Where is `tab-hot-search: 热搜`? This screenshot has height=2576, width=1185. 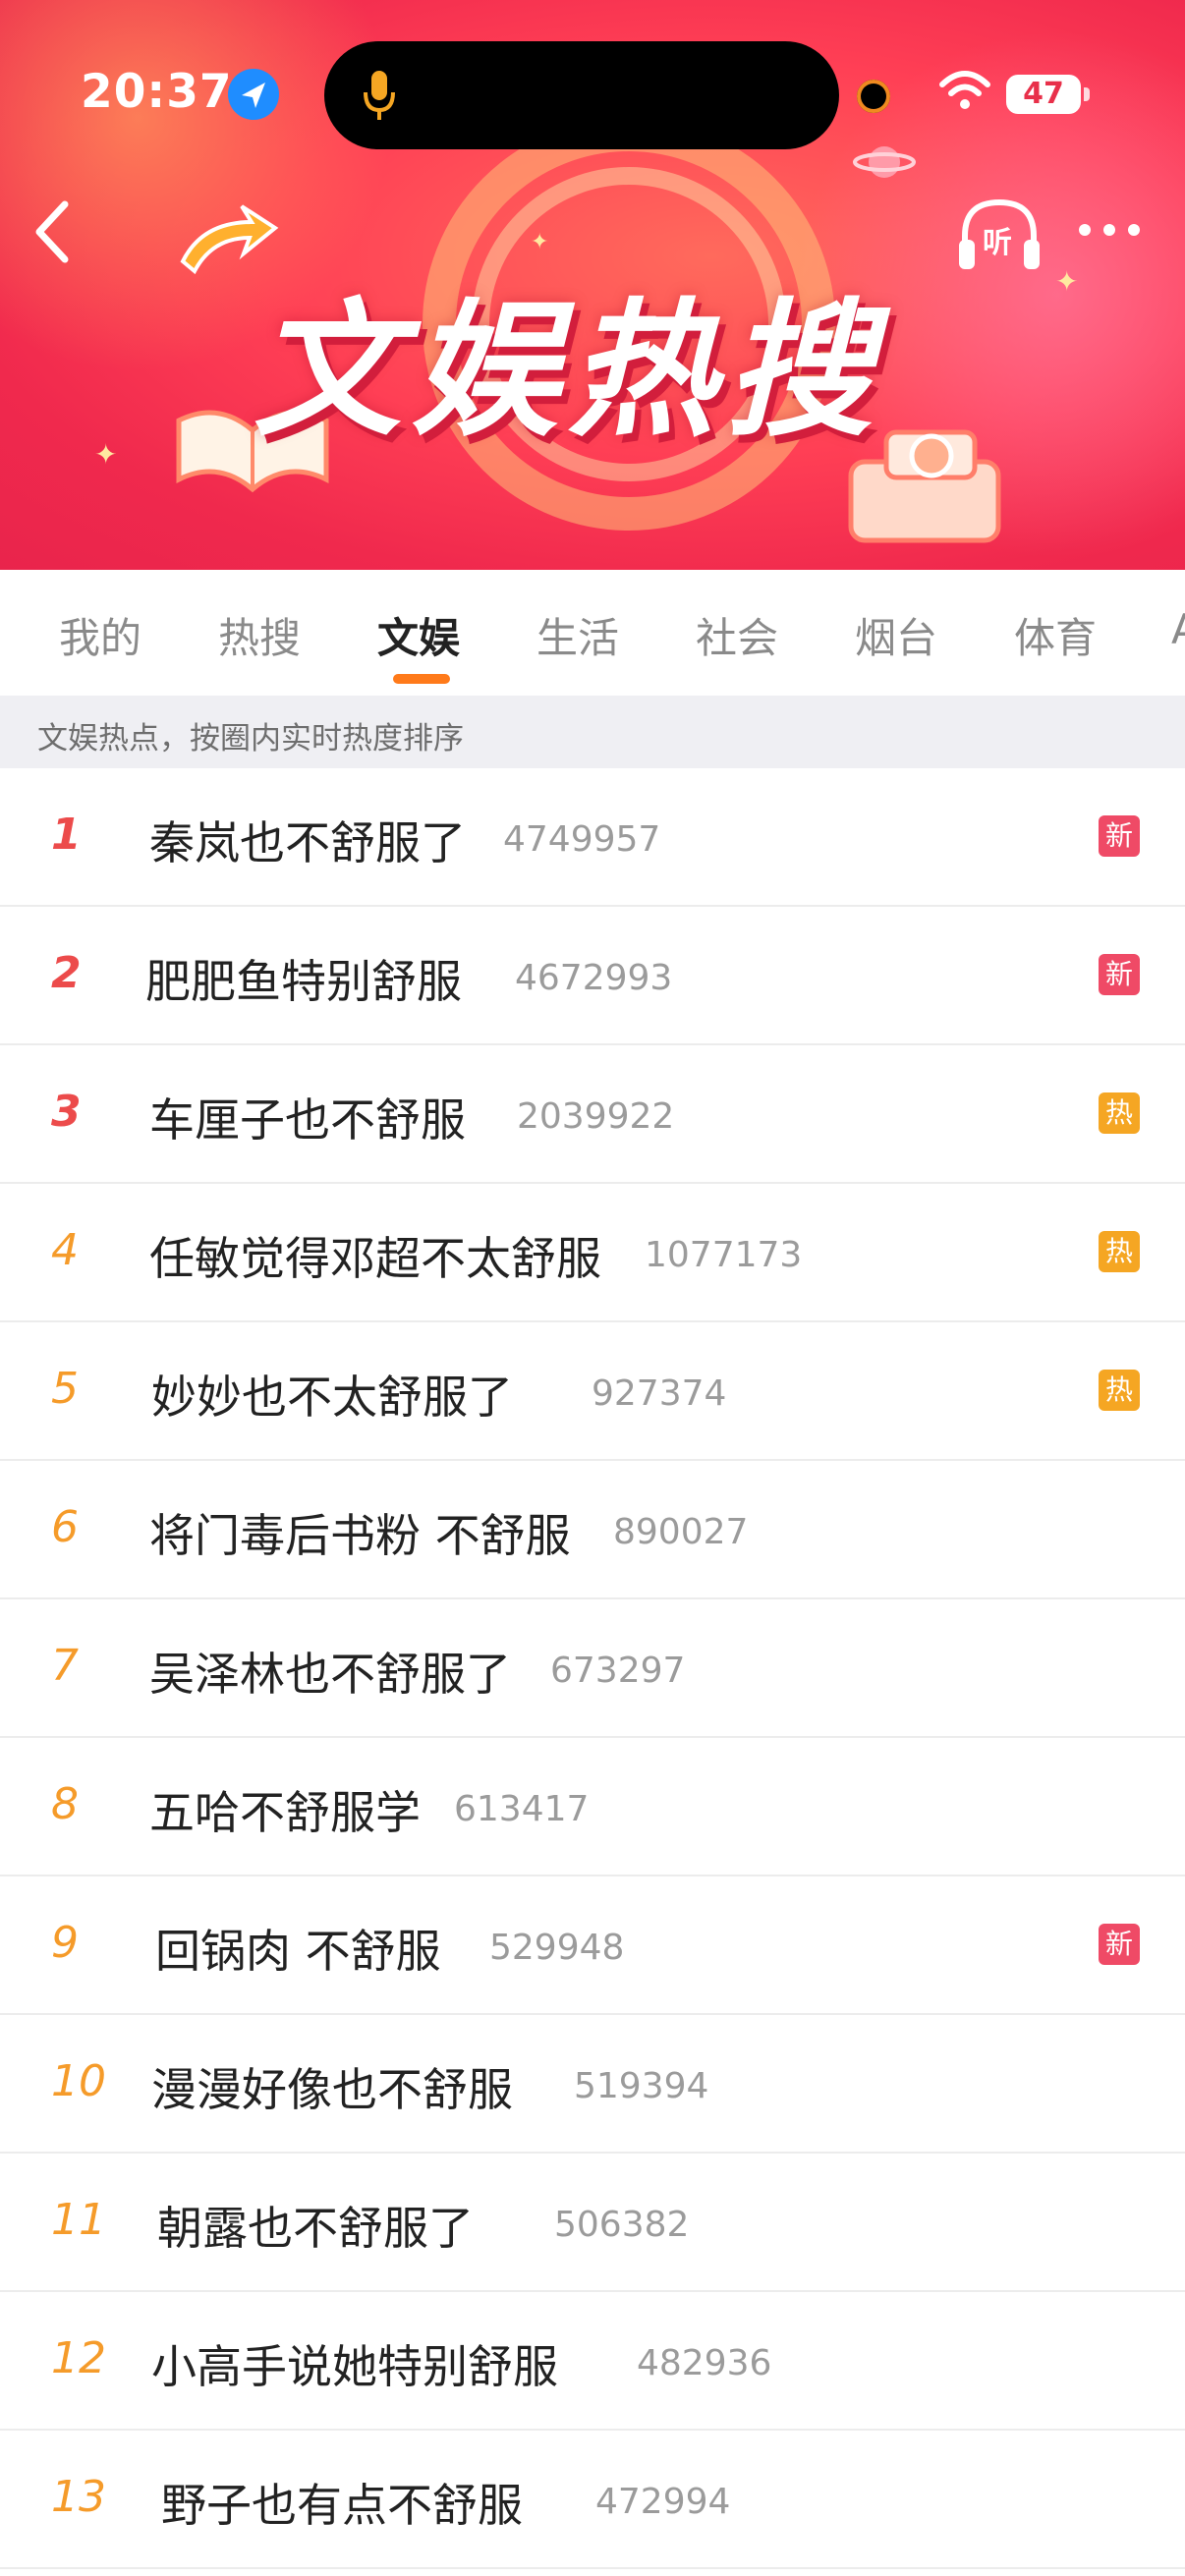
tab-hot-search: 热搜 is located at coordinates (259, 635).